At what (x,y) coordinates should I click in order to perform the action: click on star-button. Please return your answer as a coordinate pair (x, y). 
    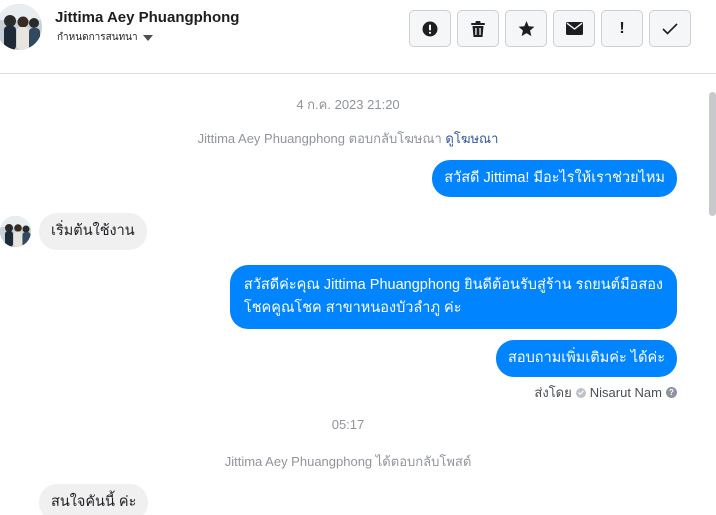
    Looking at the image, I should click on (526, 28).